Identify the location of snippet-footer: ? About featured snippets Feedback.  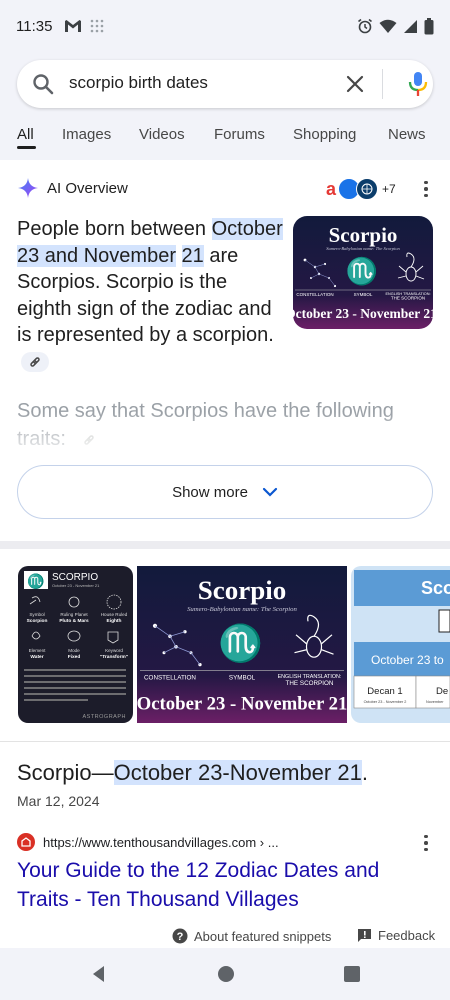
(225, 938).